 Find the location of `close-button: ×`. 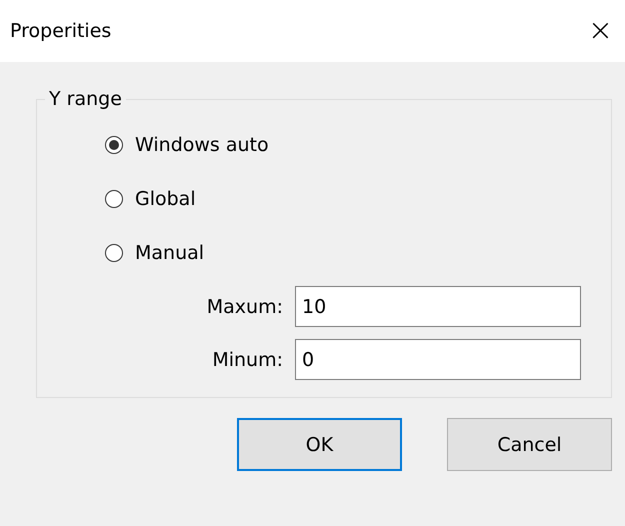

close-button: × is located at coordinates (600, 31).